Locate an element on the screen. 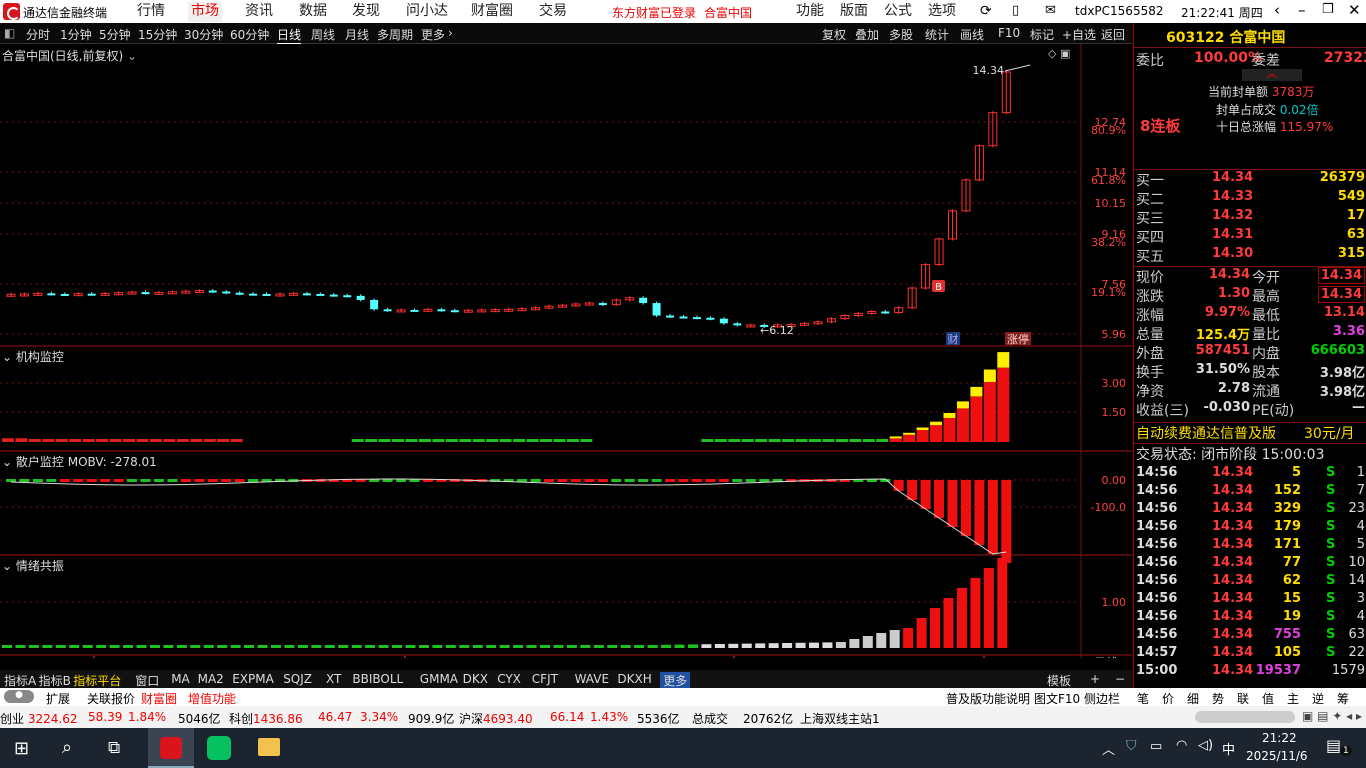  btn-duogu: 多股 is located at coordinates (901, 34).